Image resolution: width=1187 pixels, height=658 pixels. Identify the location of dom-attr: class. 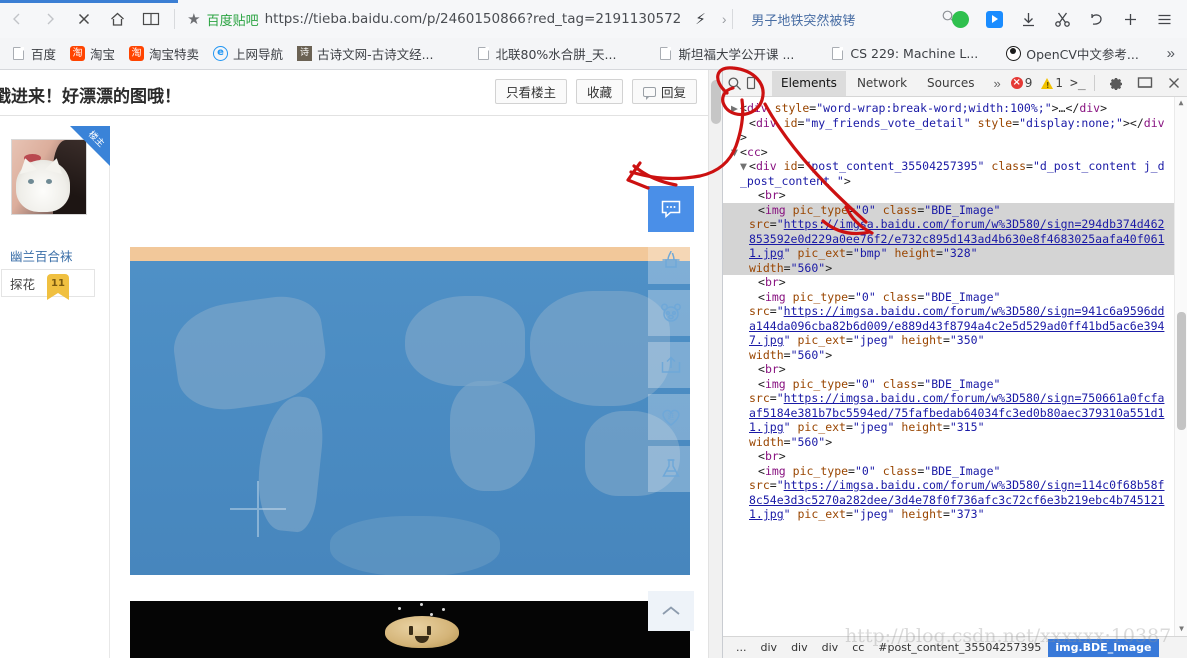
(900, 209).